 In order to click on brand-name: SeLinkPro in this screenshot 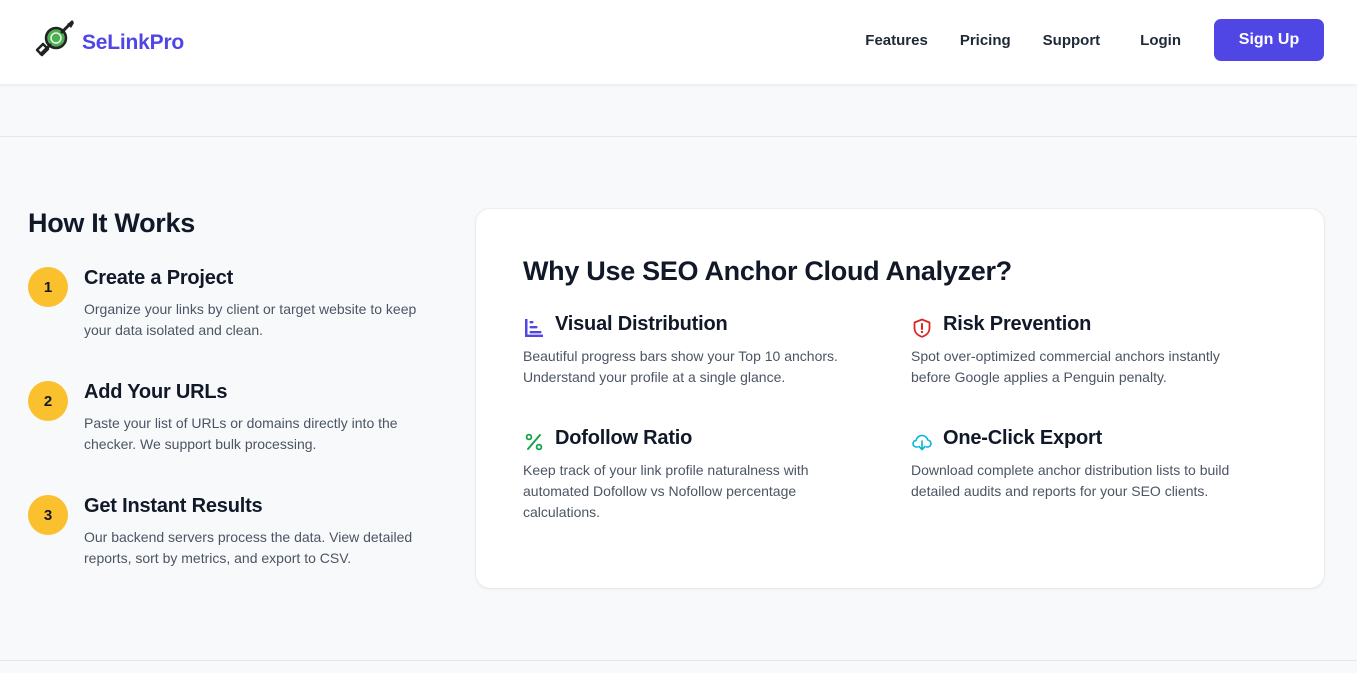, I will do `click(133, 42)`.